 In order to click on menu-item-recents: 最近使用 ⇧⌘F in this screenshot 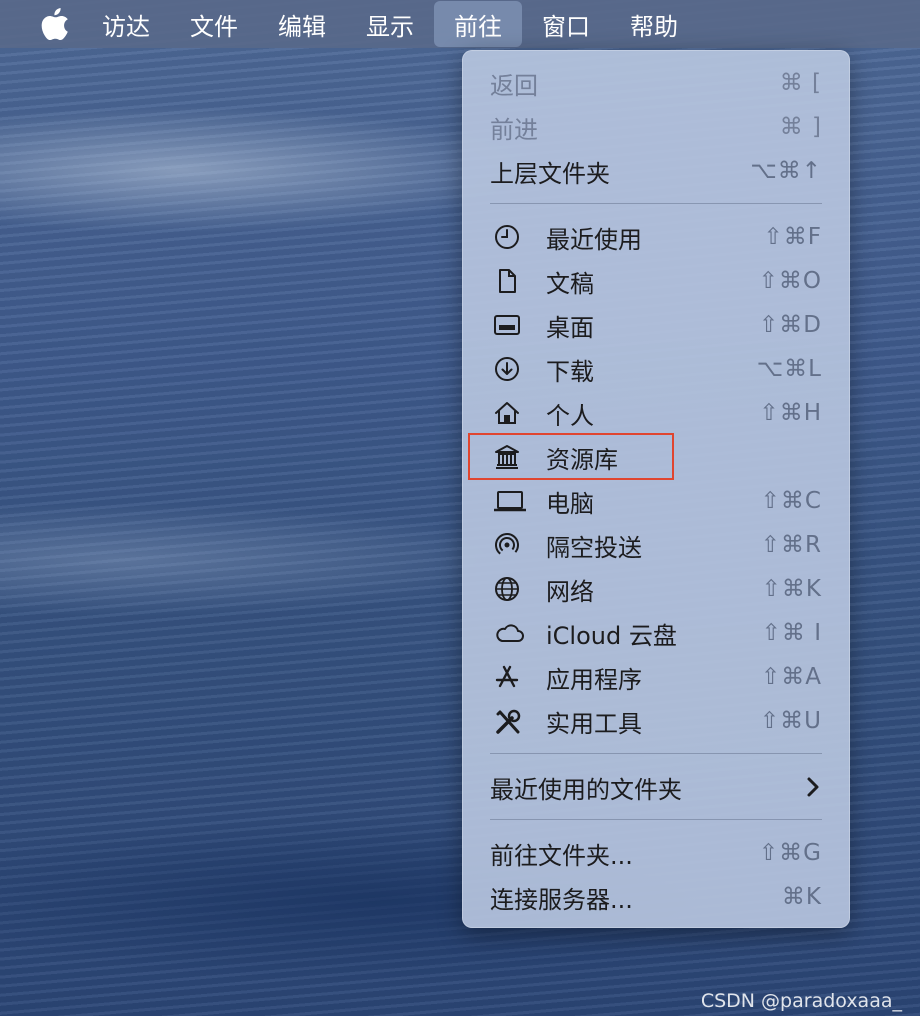, I will do `click(656, 237)`.